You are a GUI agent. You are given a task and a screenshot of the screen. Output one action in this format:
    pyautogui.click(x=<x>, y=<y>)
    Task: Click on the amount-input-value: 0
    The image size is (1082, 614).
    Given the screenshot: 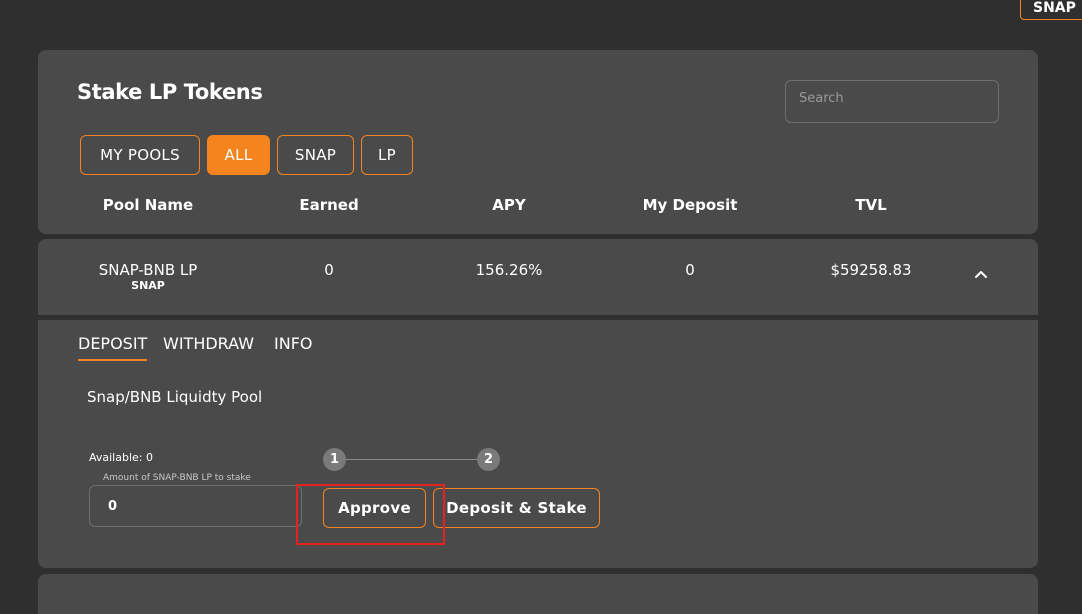 What is the action you would take?
    pyautogui.click(x=113, y=506)
    